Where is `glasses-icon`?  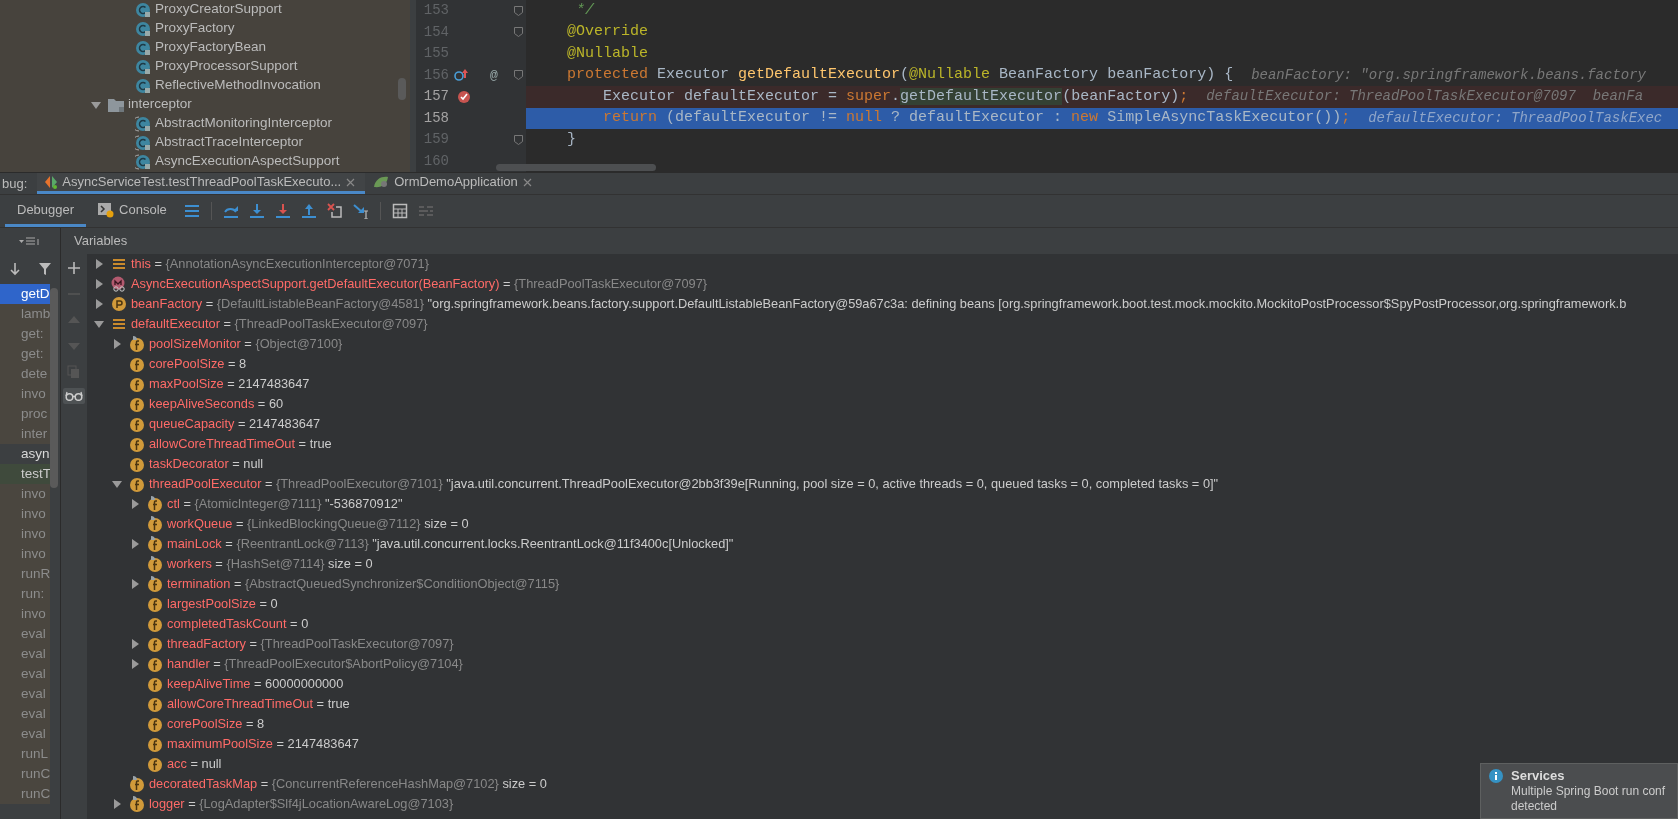 glasses-icon is located at coordinates (74, 396).